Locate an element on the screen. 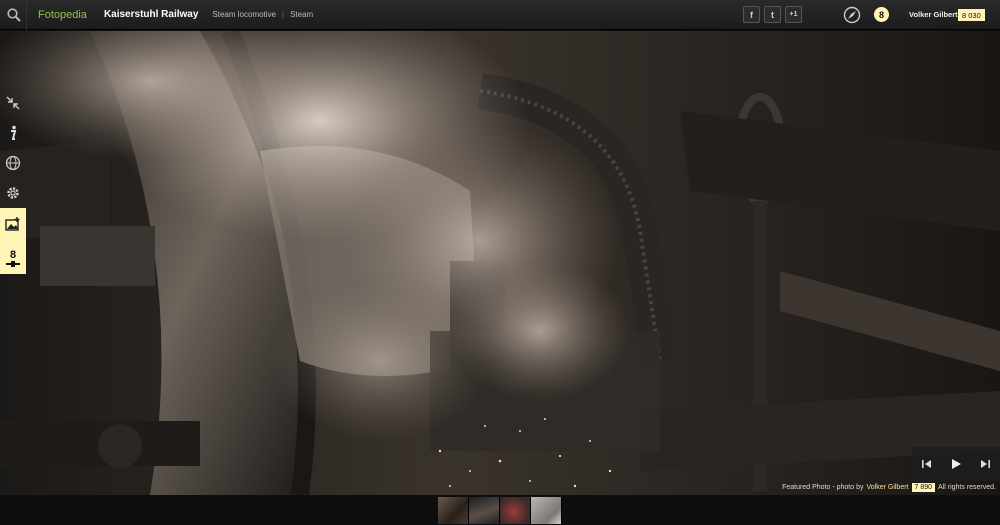  user-name: Volker Gilbert is located at coordinates (933, 14).